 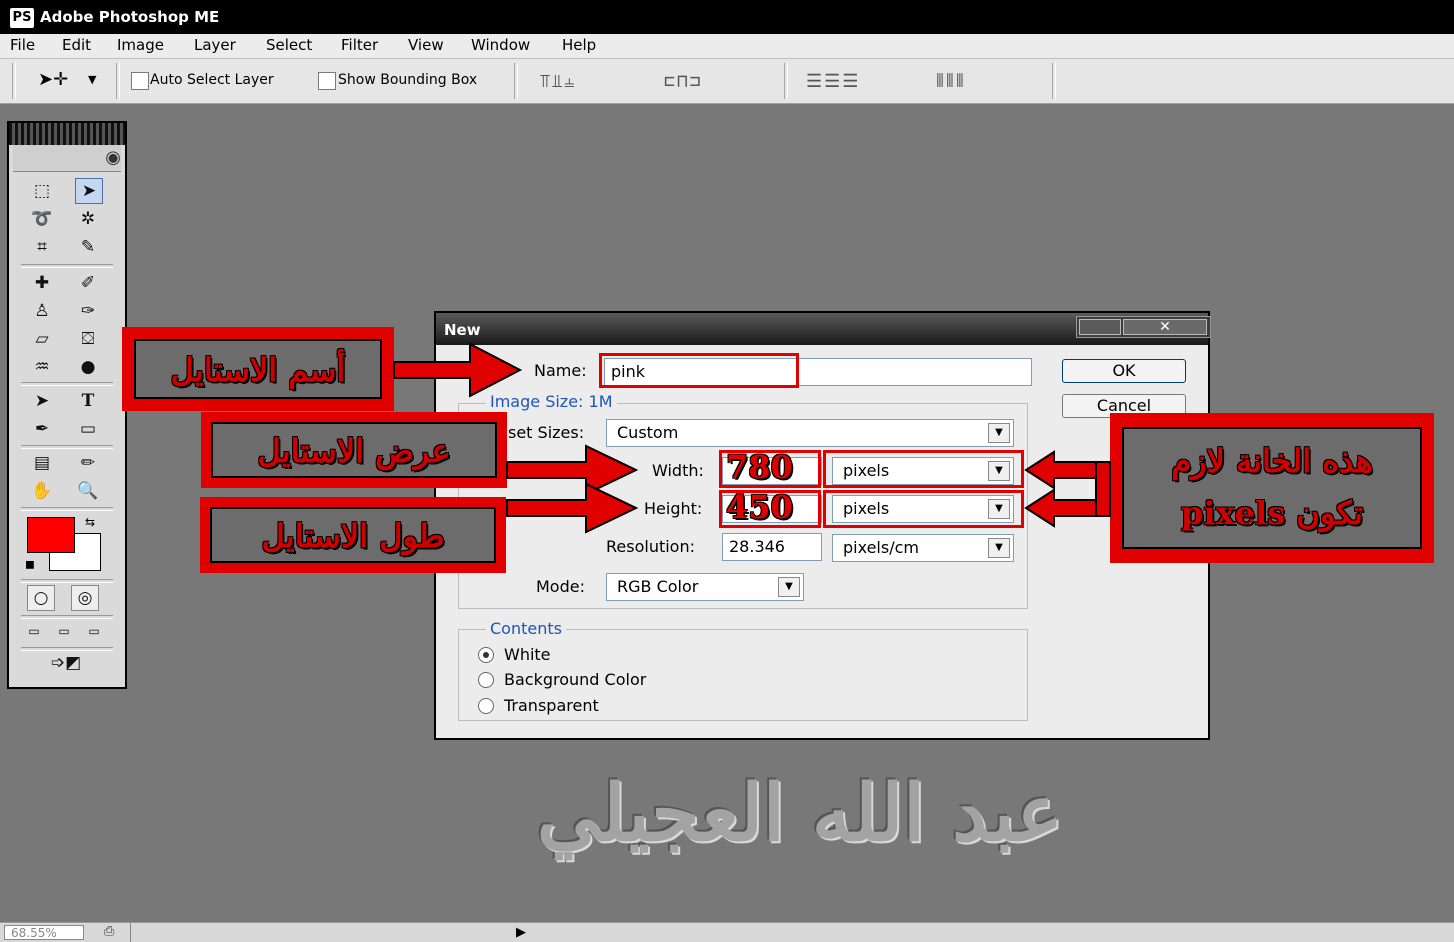 What do you see at coordinates (458, 370) in the screenshot?
I see `arrow-to-name` at bounding box center [458, 370].